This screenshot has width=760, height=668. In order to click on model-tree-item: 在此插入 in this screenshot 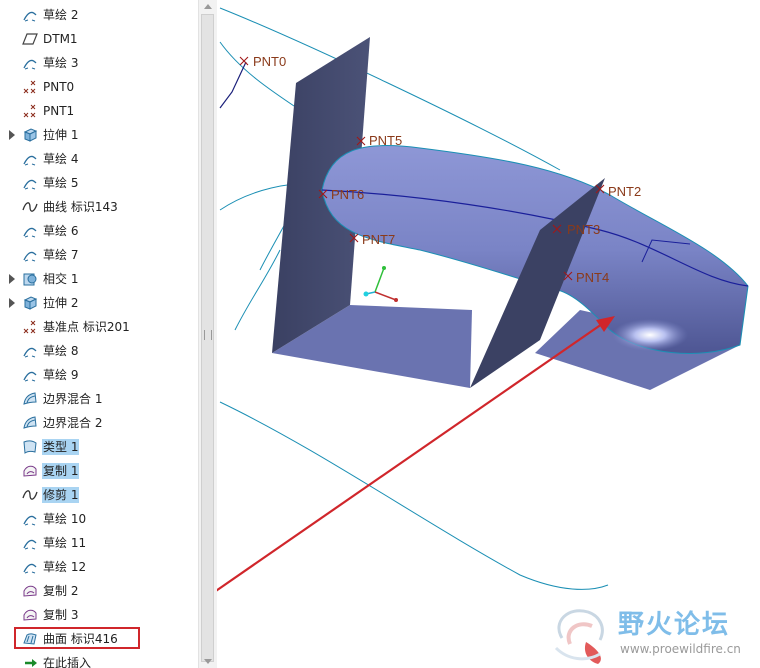, I will do `click(99, 660)`.